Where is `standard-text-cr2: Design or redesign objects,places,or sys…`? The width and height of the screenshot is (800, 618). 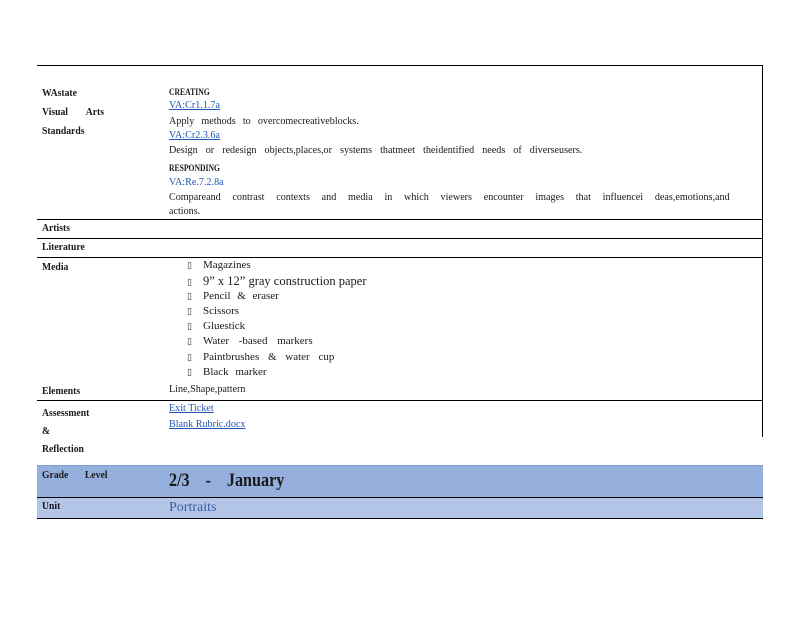 standard-text-cr2: Design or redesign objects,places,or sys… is located at coordinates (376, 150).